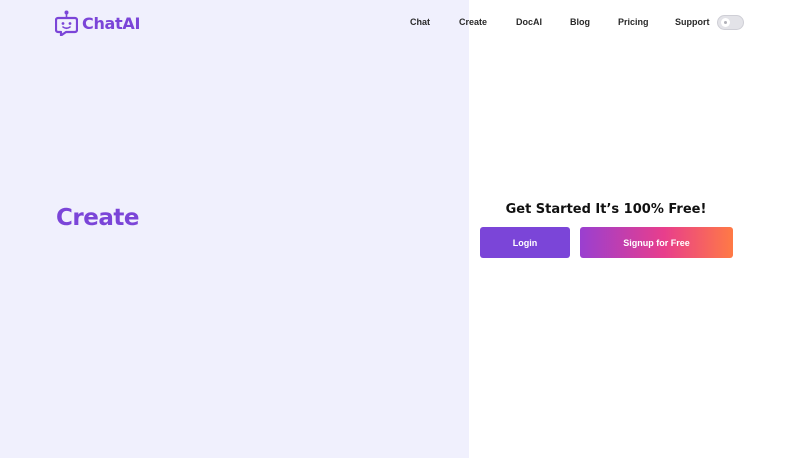 Image resolution: width=800 pixels, height=458 pixels. What do you see at coordinates (633, 22) in the screenshot?
I see `nav-item-pricing: Pricing` at bounding box center [633, 22].